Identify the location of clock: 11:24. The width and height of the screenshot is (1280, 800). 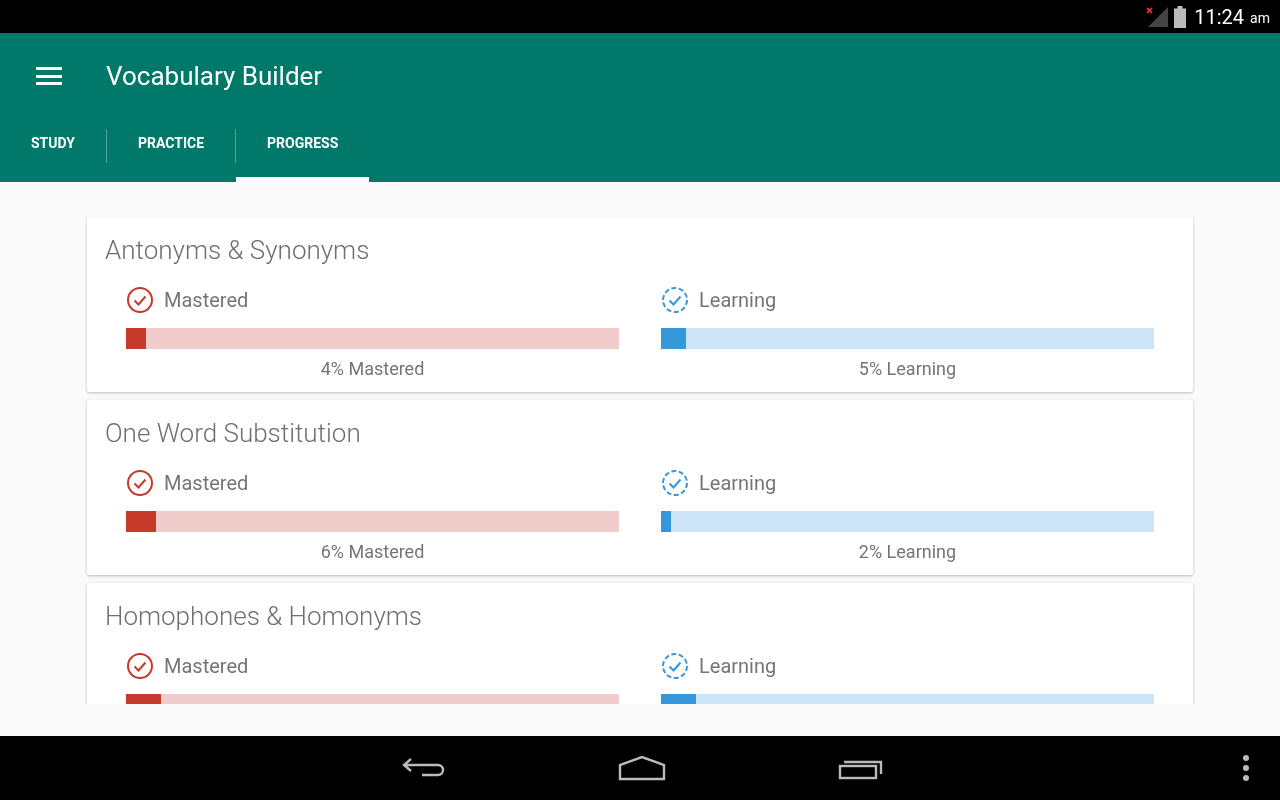
(1219, 17).